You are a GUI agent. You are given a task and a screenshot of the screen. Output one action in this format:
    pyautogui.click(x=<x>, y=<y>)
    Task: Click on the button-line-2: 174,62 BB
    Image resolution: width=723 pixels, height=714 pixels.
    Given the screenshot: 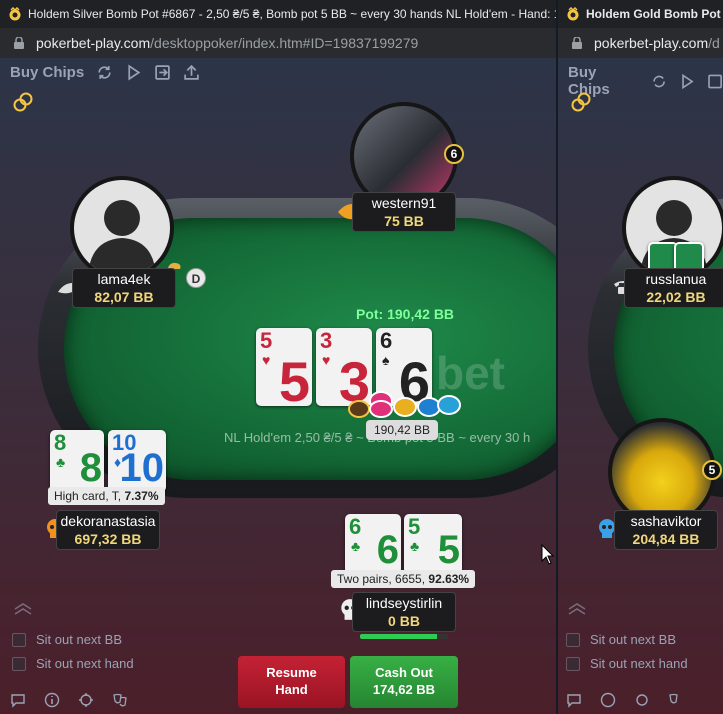 What is the action you would take?
    pyautogui.click(x=404, y=689)
    